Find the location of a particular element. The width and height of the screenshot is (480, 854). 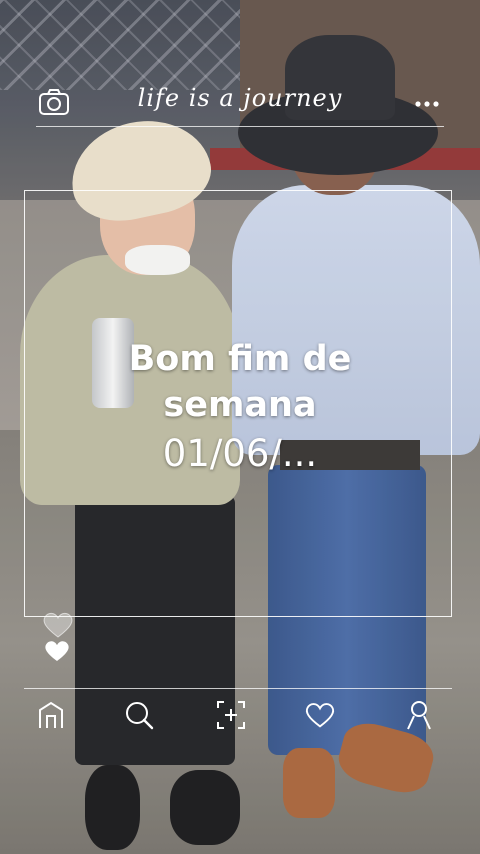

add-post-icon is located at coordinates (231, 715).